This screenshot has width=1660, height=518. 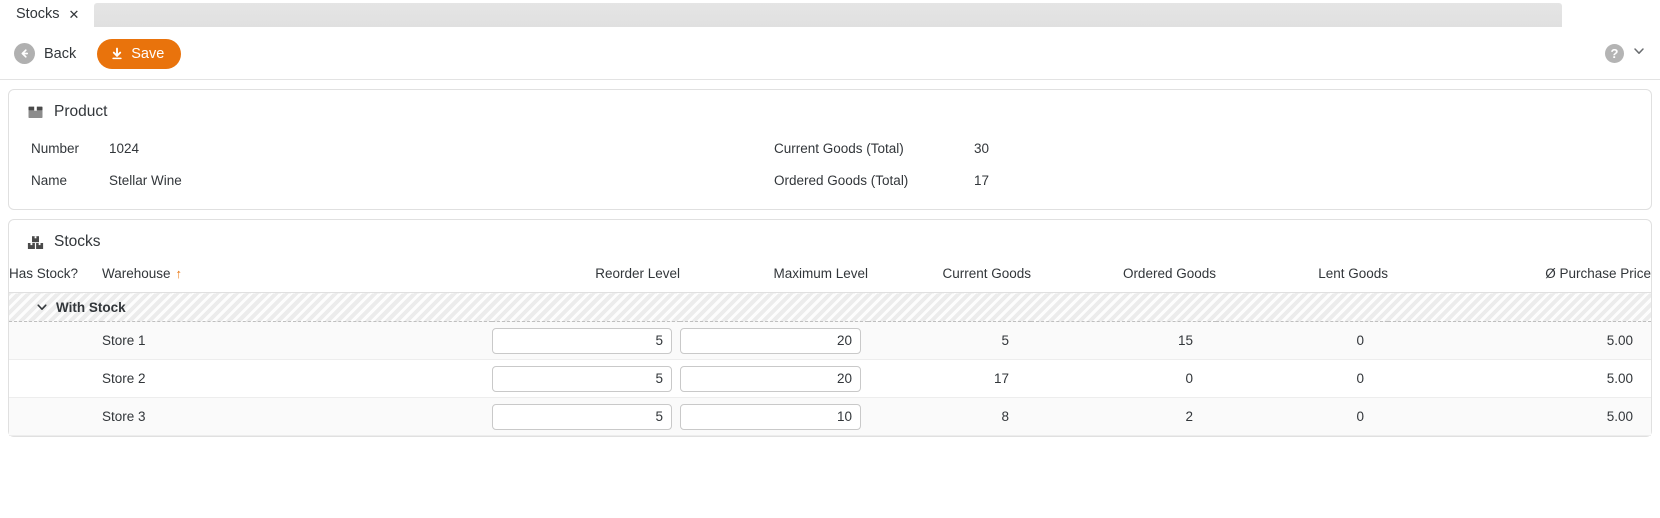 I want to click on save-button: Save, so click(x=139, y=53).